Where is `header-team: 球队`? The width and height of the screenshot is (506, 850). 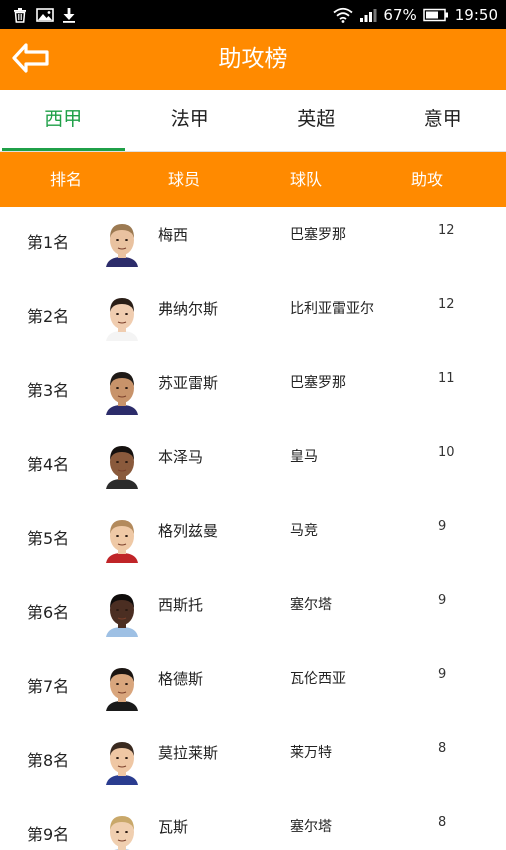
header-team: 球队 is located at coordinates (306, 179).